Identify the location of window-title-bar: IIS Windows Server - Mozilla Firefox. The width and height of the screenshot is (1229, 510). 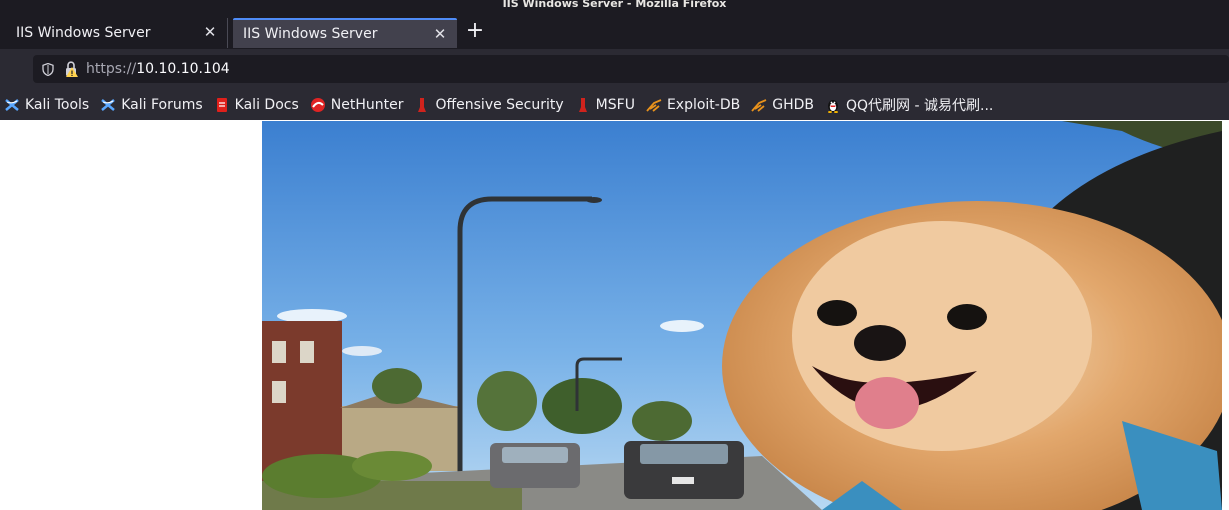
(614, 8).